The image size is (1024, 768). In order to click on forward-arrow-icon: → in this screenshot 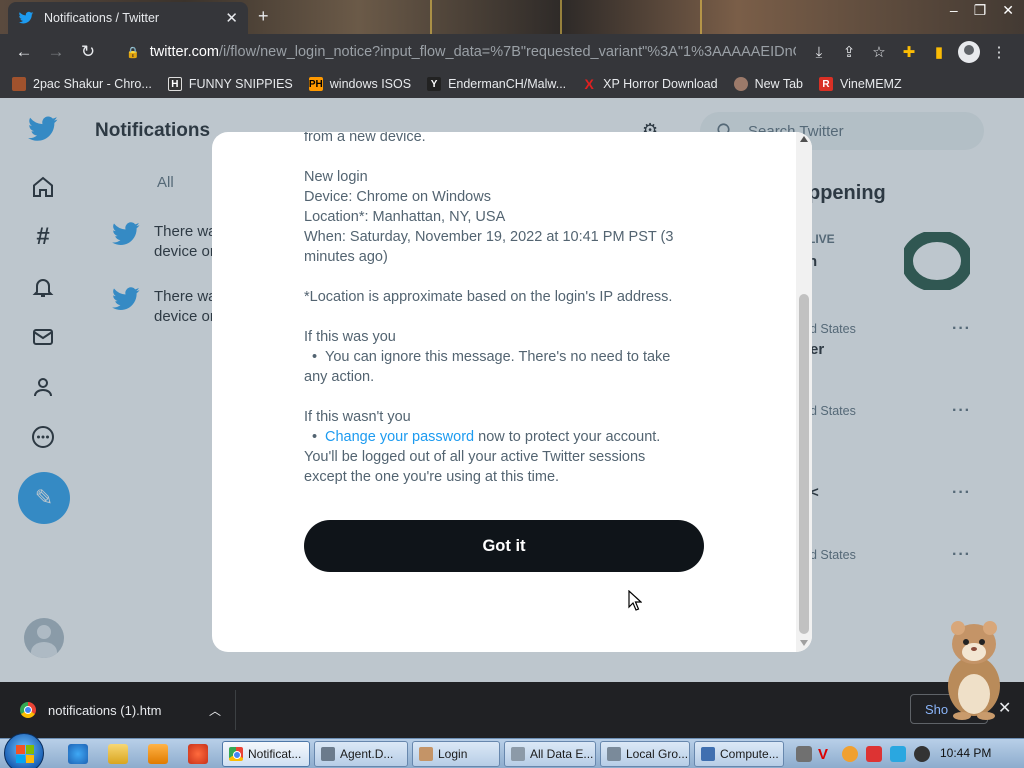, I will do `click(56, 52)`.